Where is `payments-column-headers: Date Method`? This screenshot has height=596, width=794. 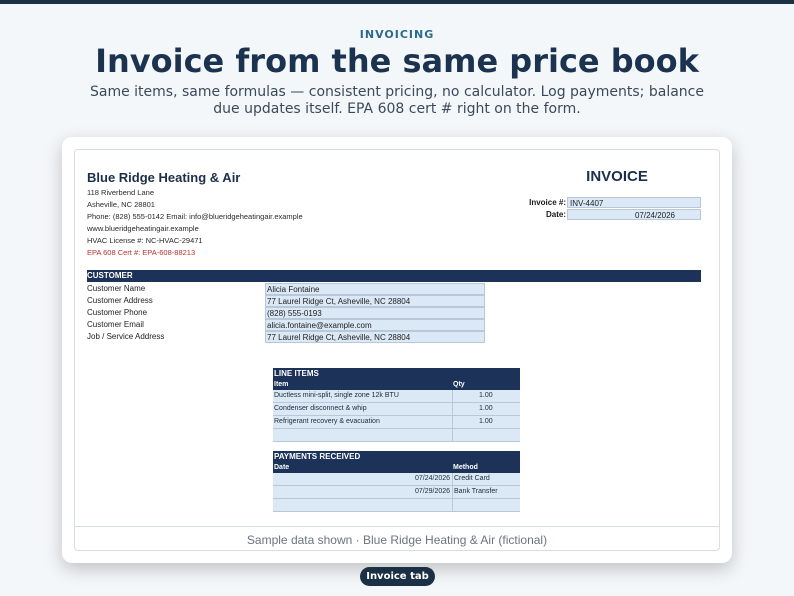 payments-column-headers: Date Method is located at coordinates (396, 468).